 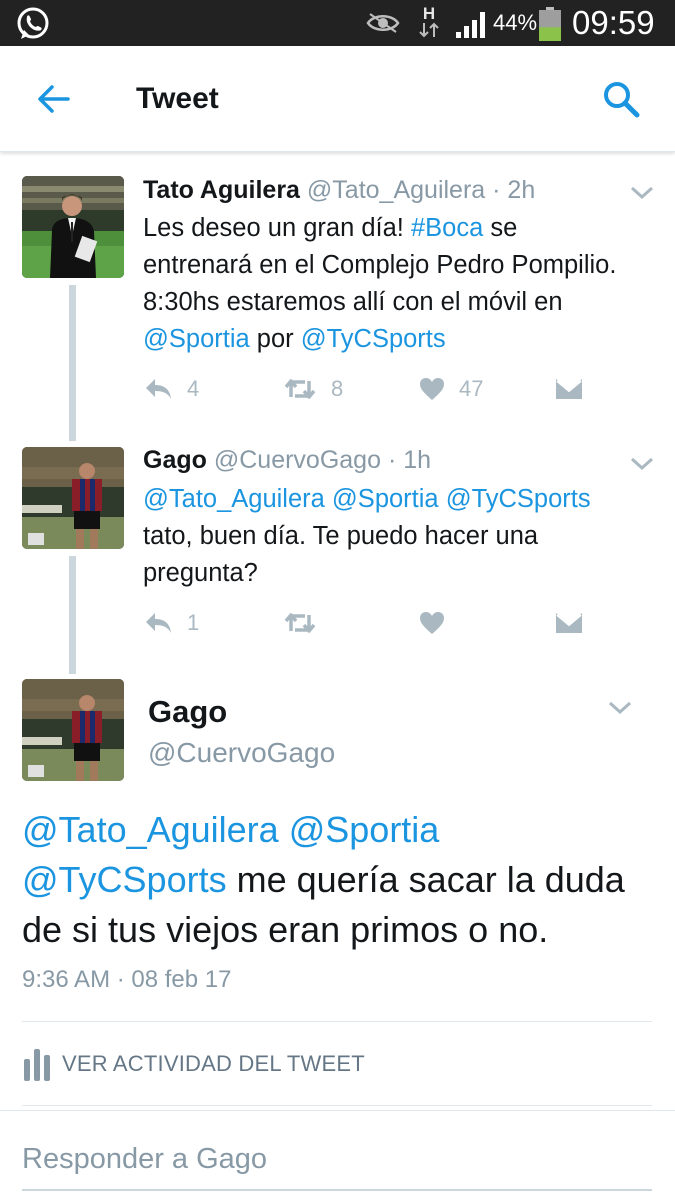 I want to click on author-name: Tato Aguilera, so click(x=221, y=190).